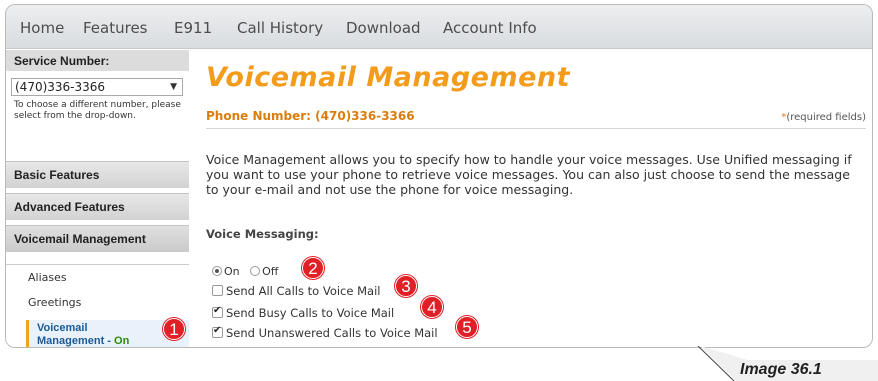 The width and height of the screenshot is (878, 381). Describe the element at coordinates (383, 28) in the screenshot. I see `nav-download: Download` at that location.